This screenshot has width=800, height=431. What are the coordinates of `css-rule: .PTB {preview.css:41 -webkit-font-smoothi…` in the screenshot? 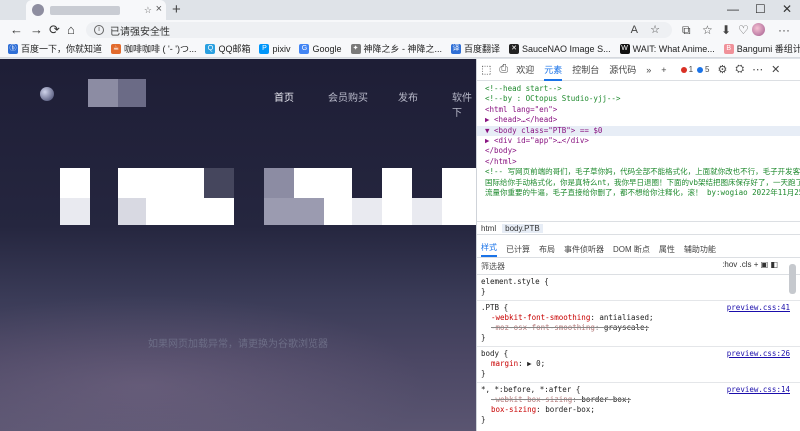 It's located at (638, 324).